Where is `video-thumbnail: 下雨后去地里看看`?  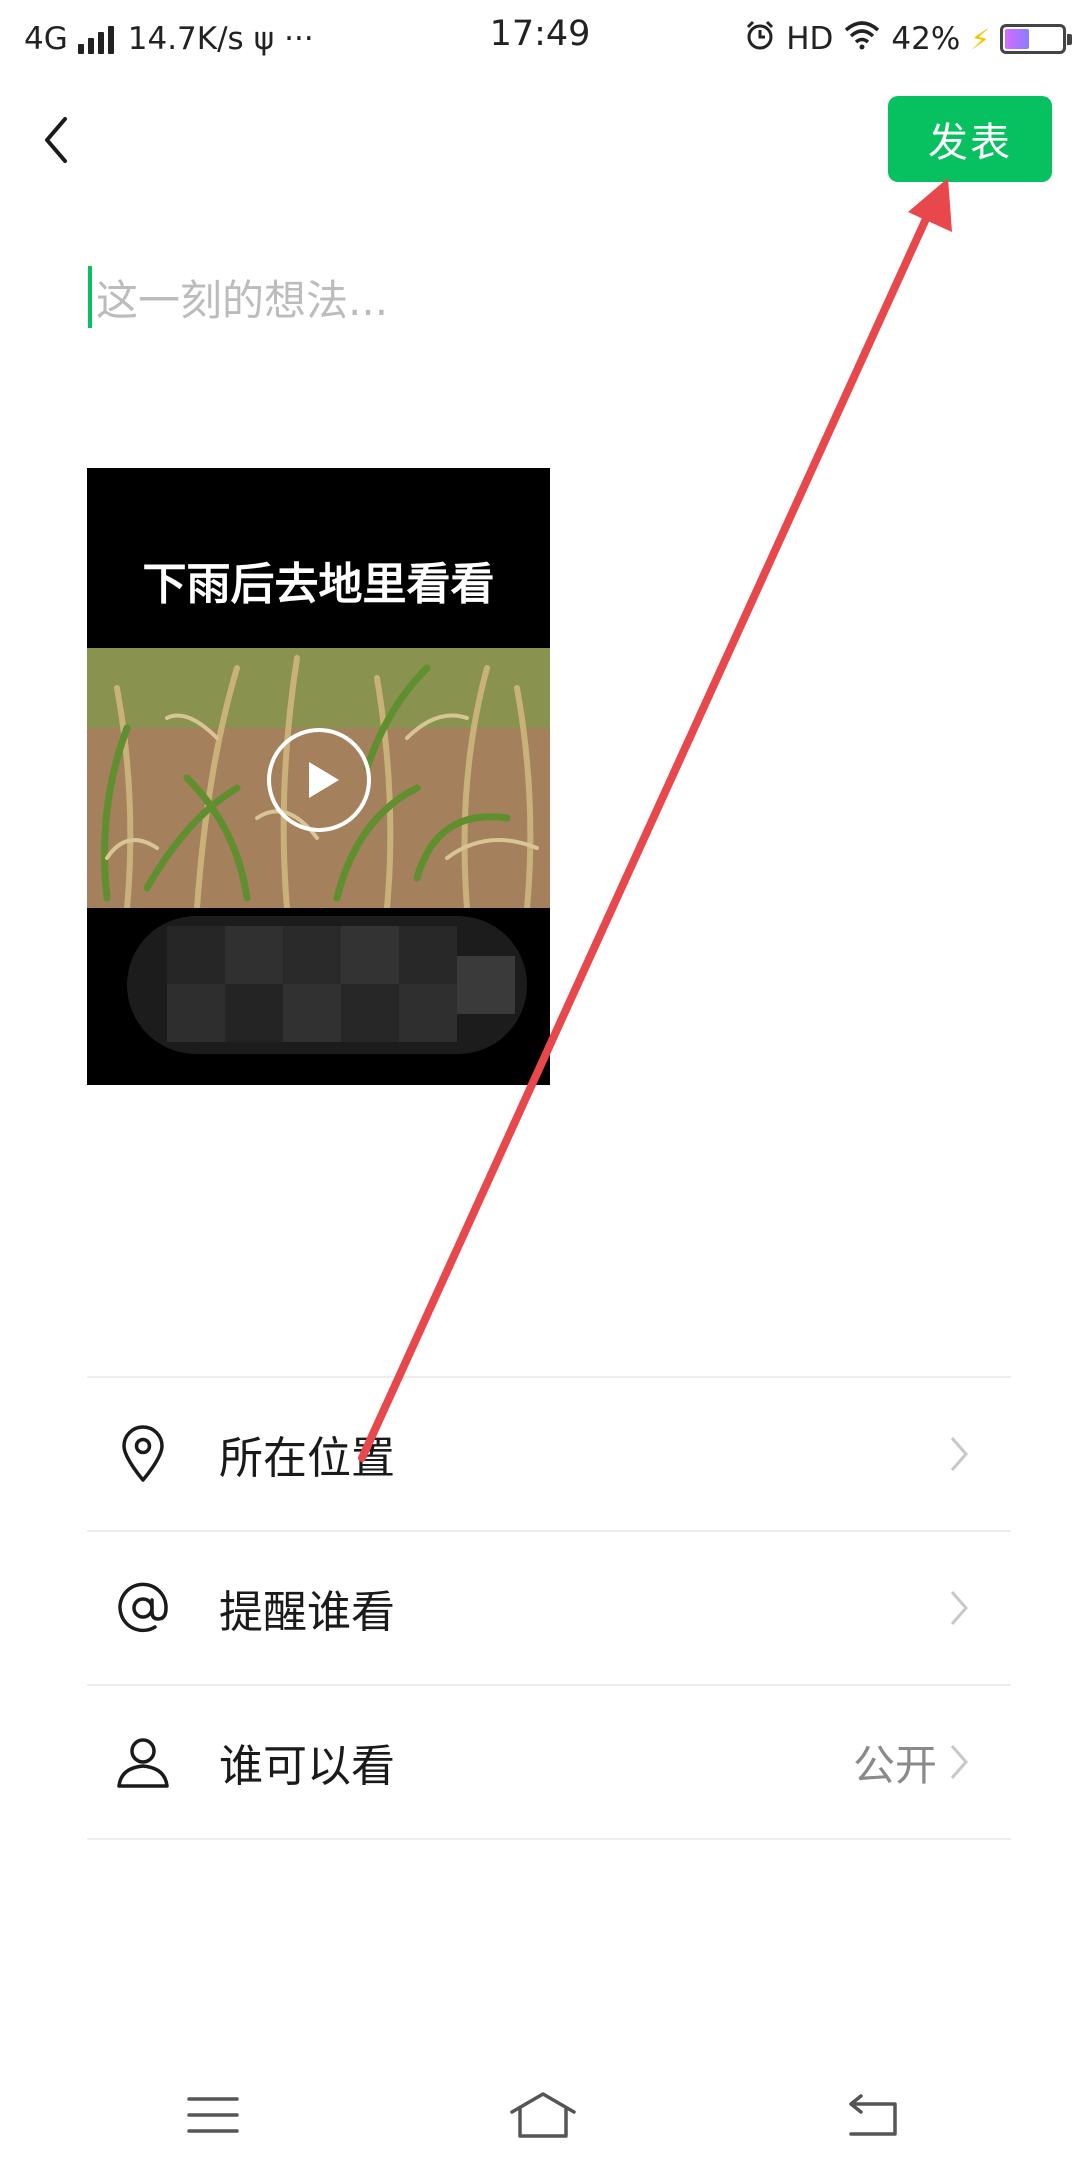
video-thumbnail: 下雨后去地里看看 is located at coordinates (318, 776).